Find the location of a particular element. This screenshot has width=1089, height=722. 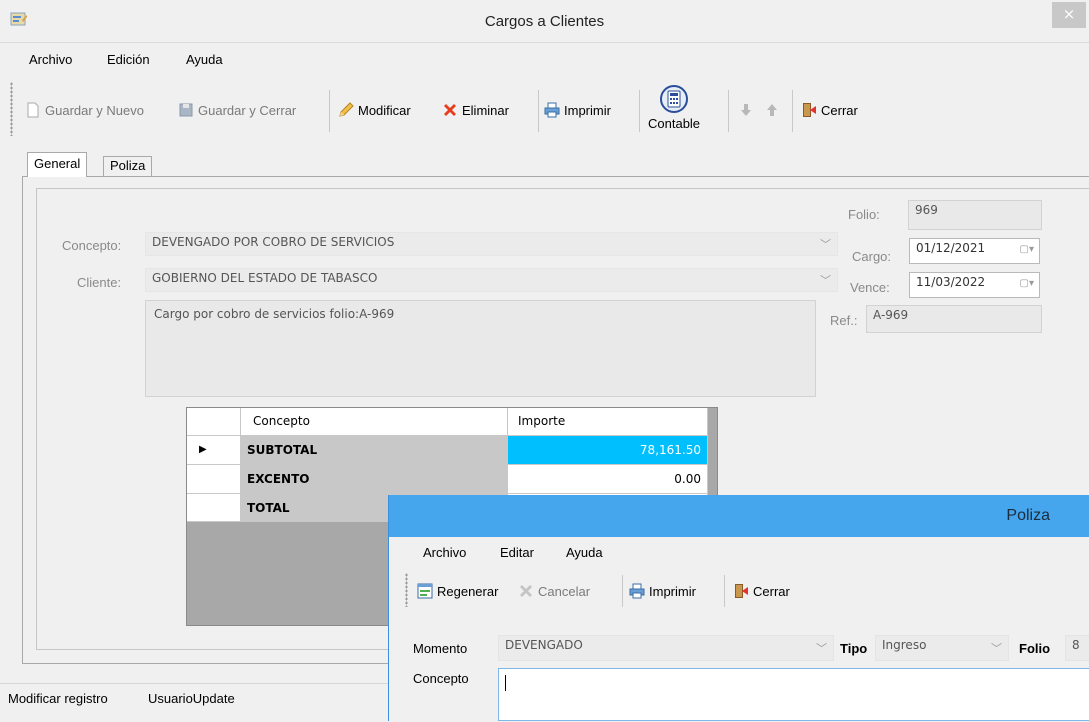

tipo-value: Ingreso is located at coordinates (904, 645).